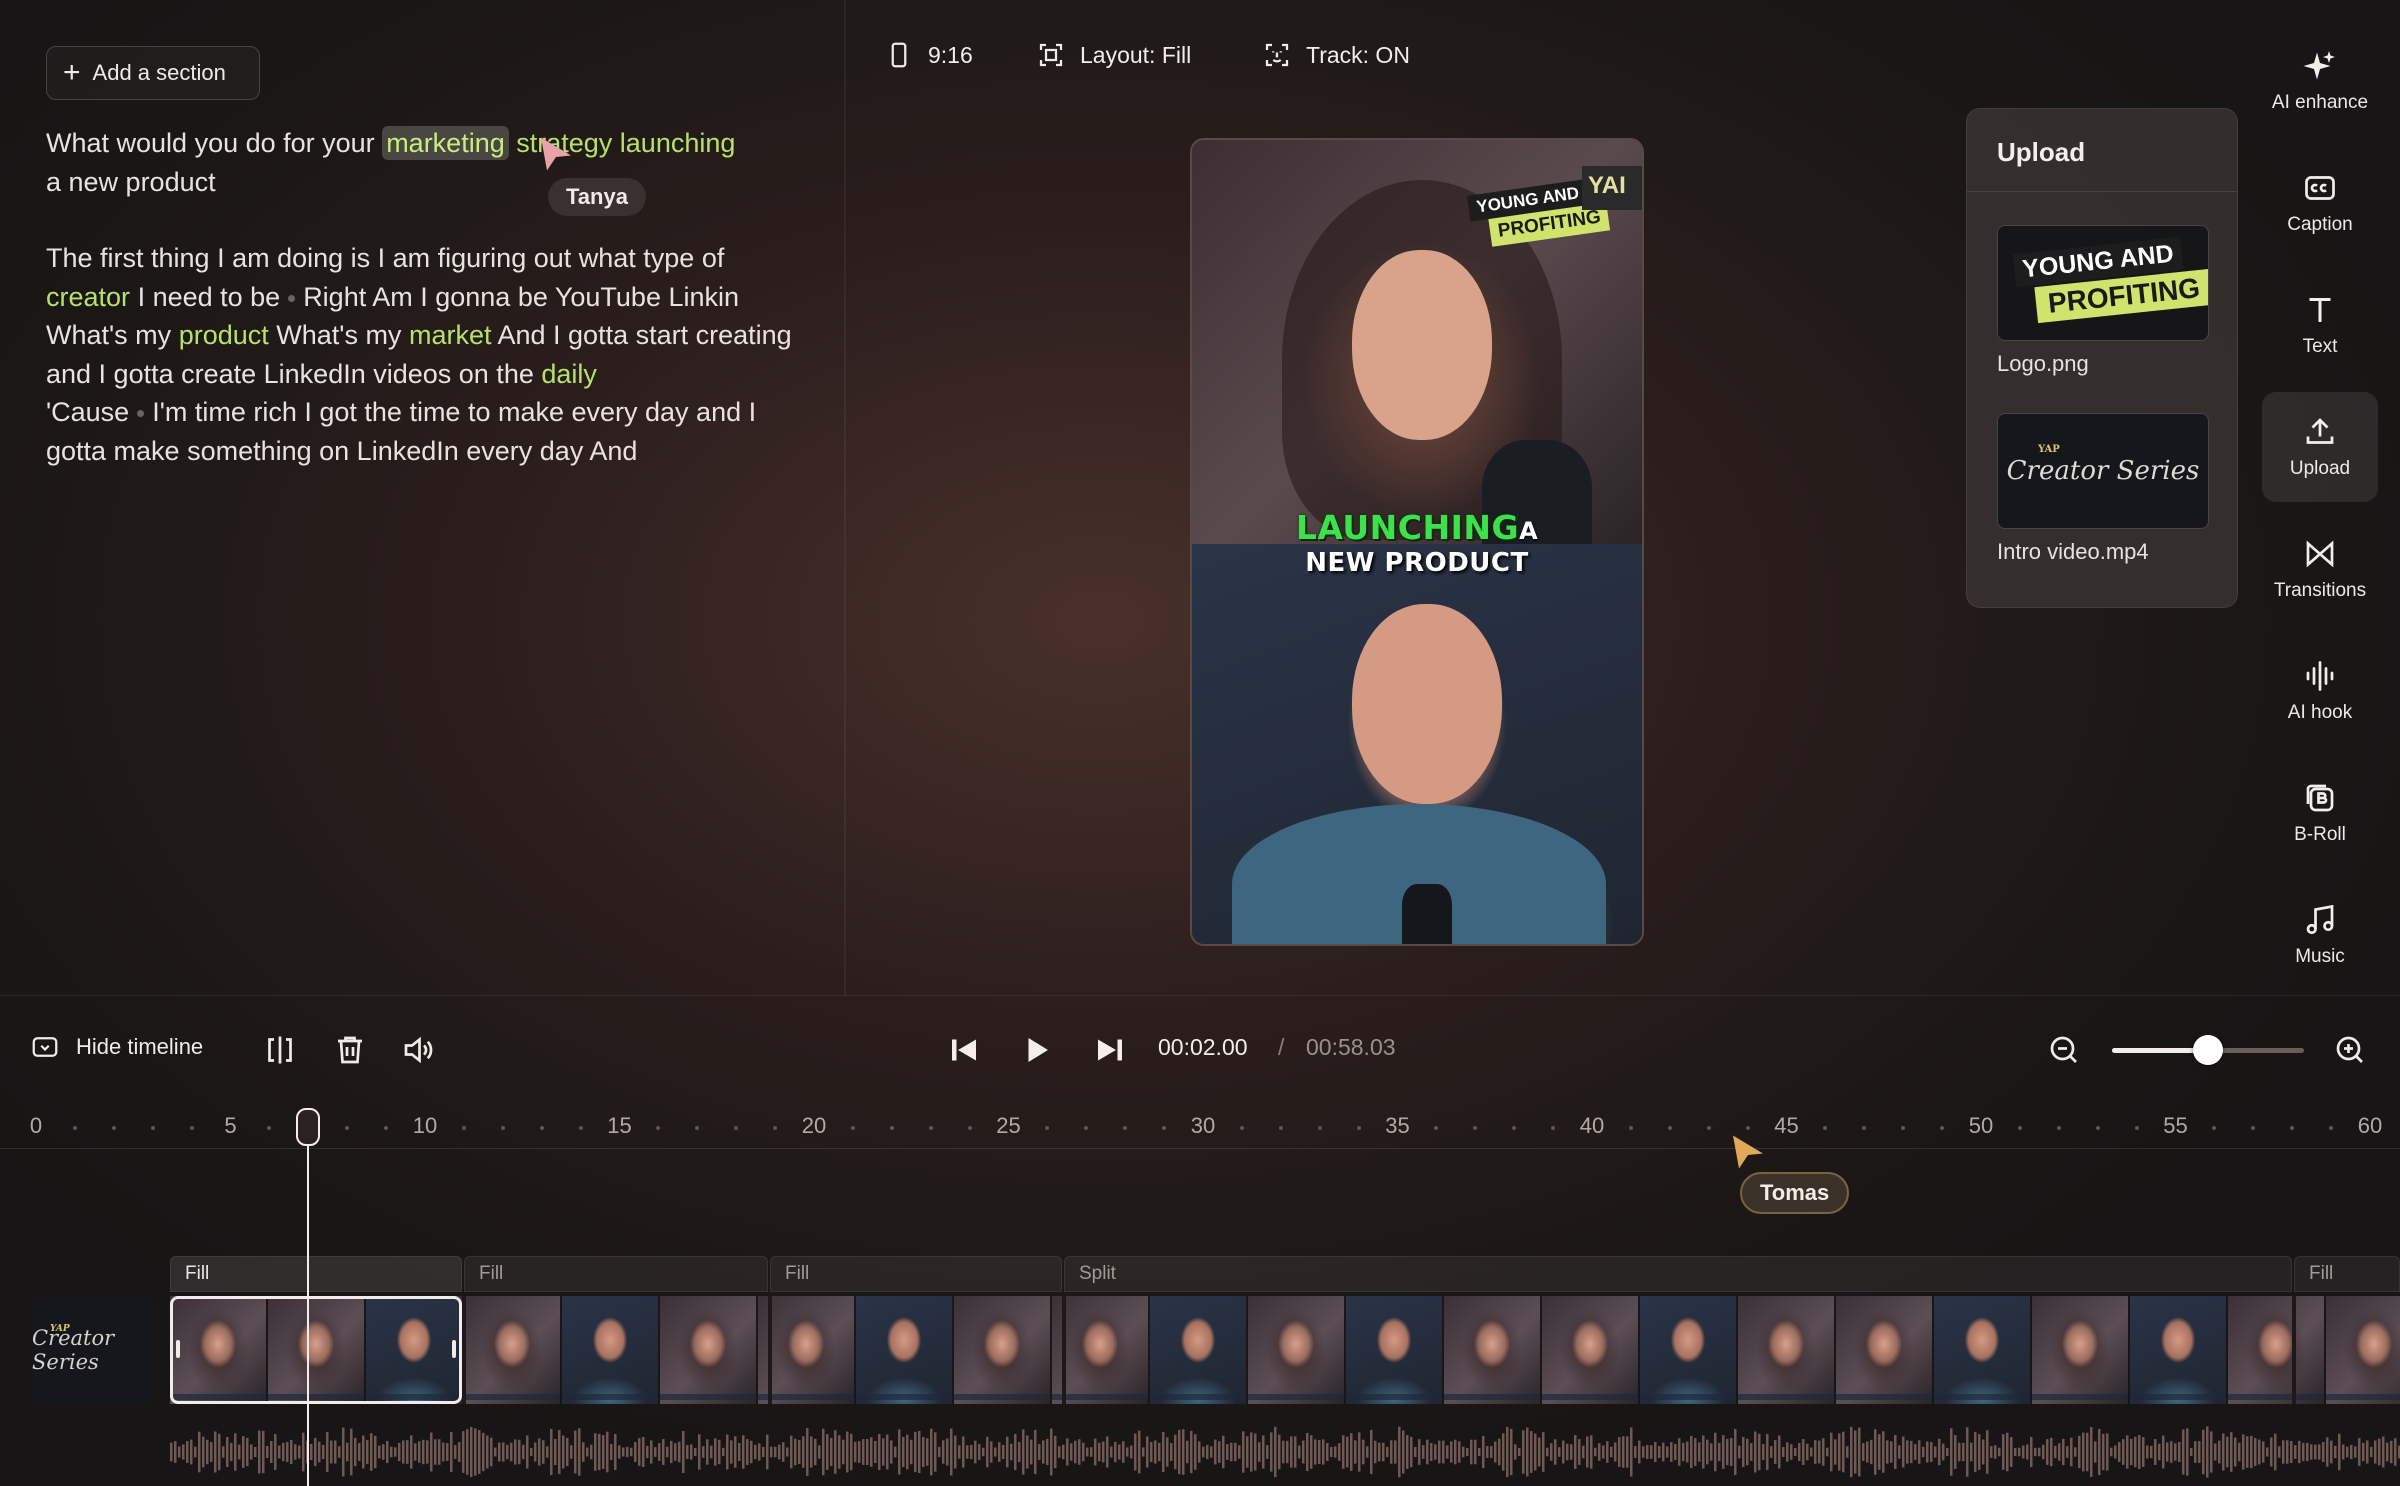 Image resolution: width=2400 pixels, height=1486 pixels. I want to click on transcript-word-marketing: marketing, so click(445, 143).